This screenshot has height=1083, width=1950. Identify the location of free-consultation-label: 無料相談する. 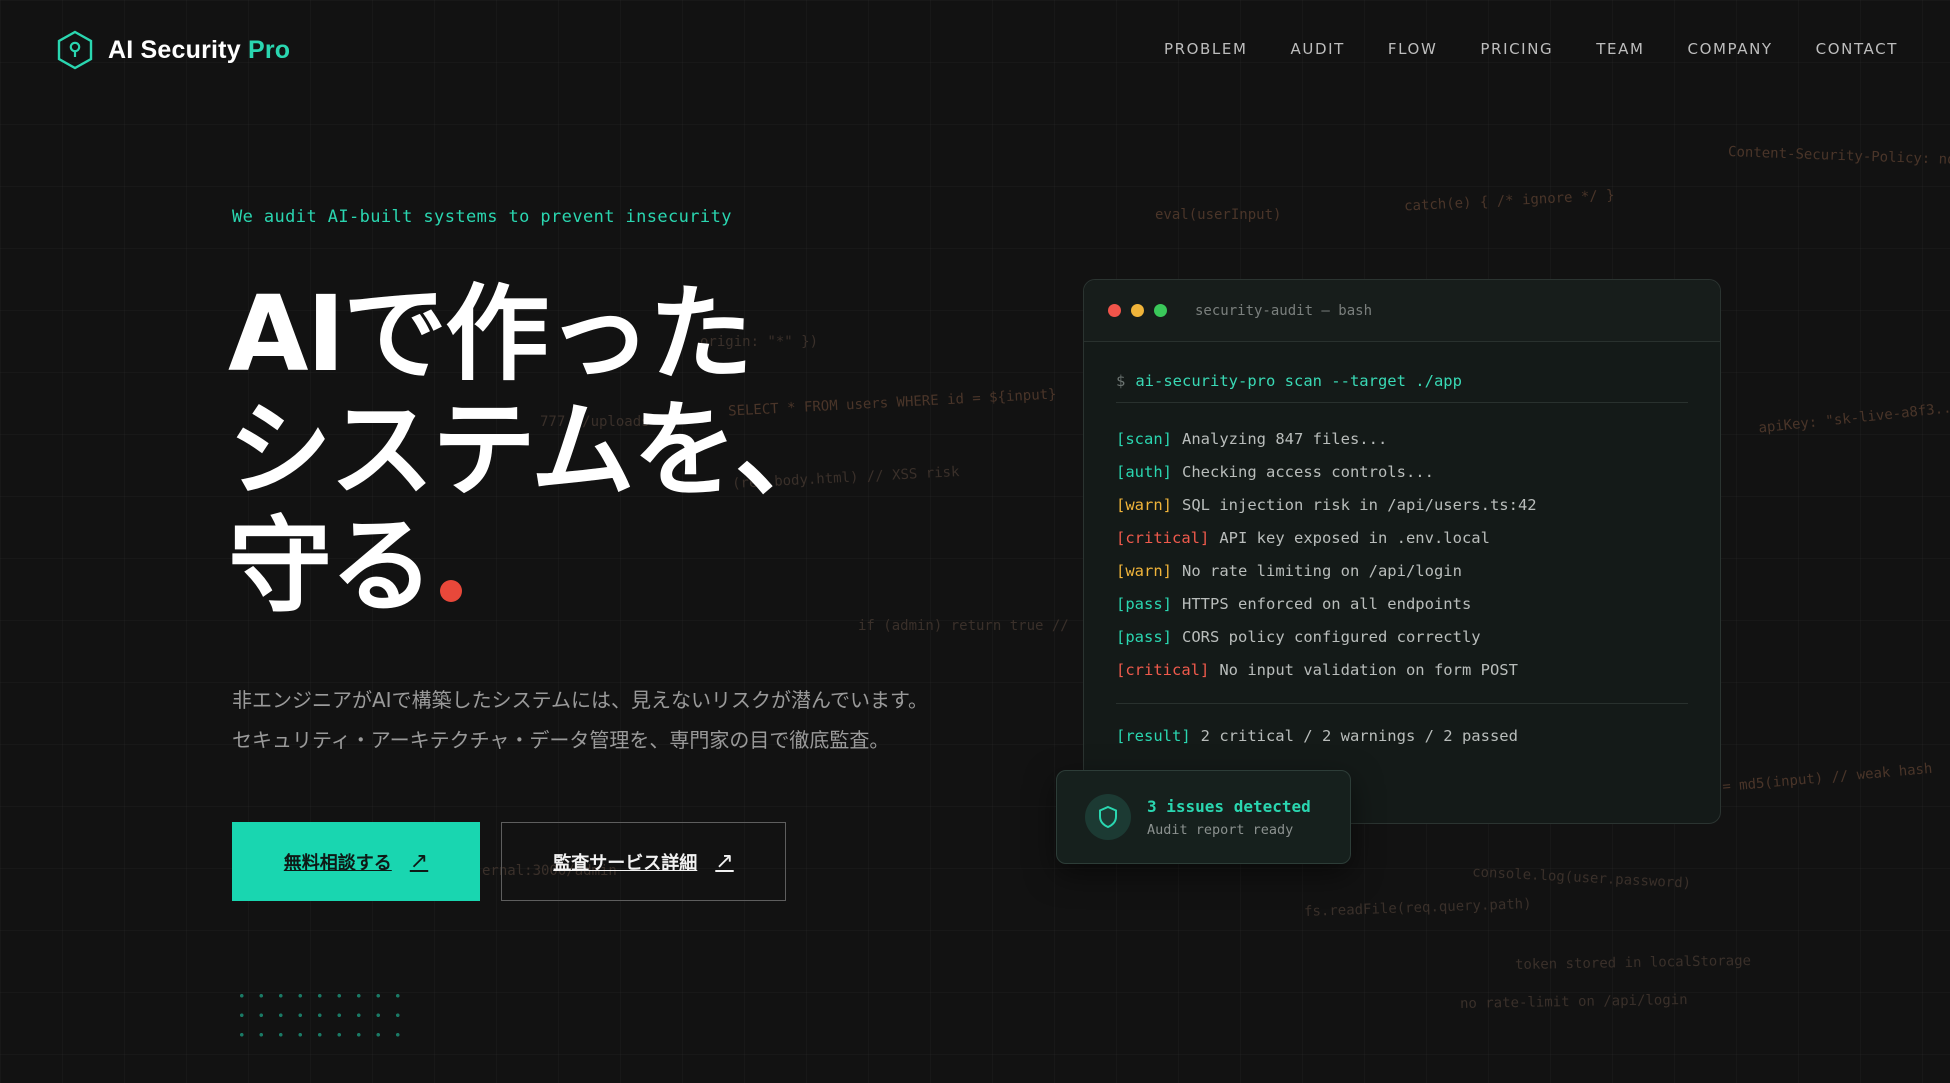
(337, 863).